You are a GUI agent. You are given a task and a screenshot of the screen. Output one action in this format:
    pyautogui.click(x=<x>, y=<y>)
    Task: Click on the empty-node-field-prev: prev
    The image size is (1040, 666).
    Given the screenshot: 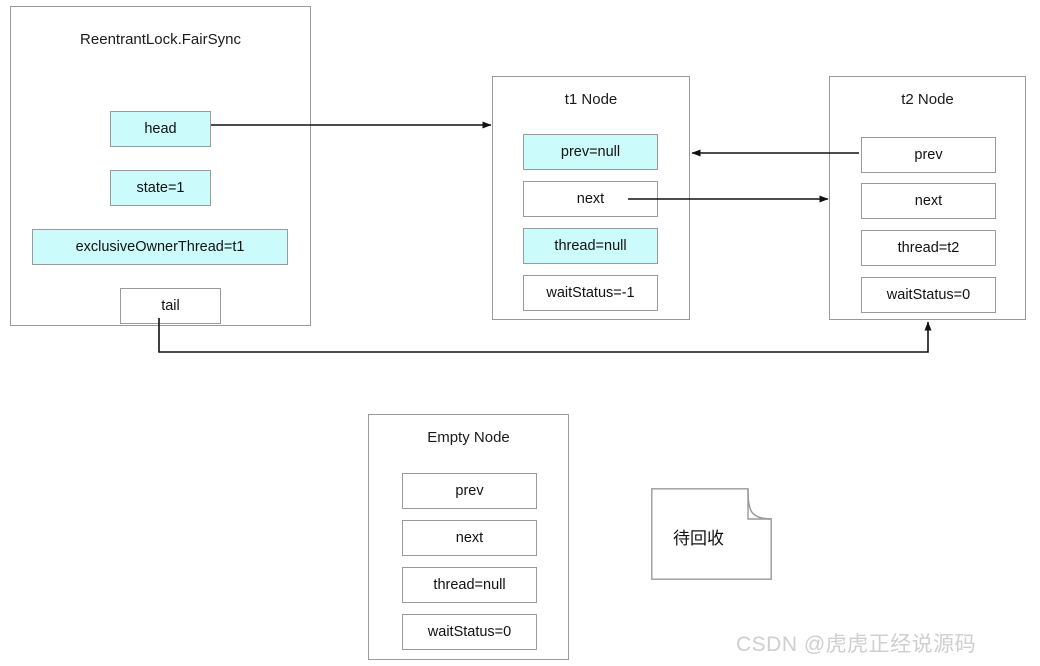 What is the action you would take?
    pyautogui.click(x=469, y=491)
    